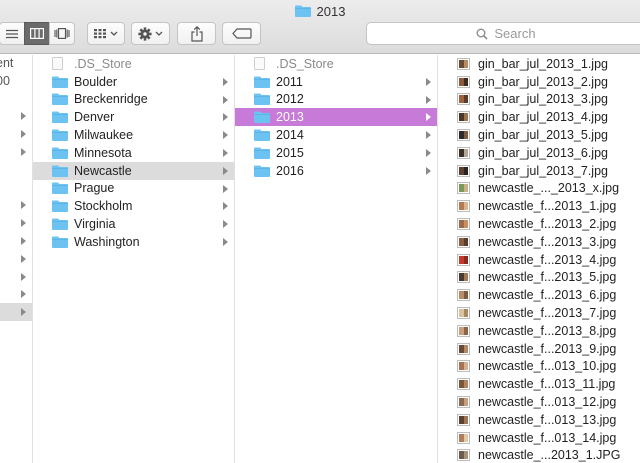 This screenshot has width=640, height=463. I want to click on file-item: newcastle_f...2013_2.jpg, so click(539, 224).